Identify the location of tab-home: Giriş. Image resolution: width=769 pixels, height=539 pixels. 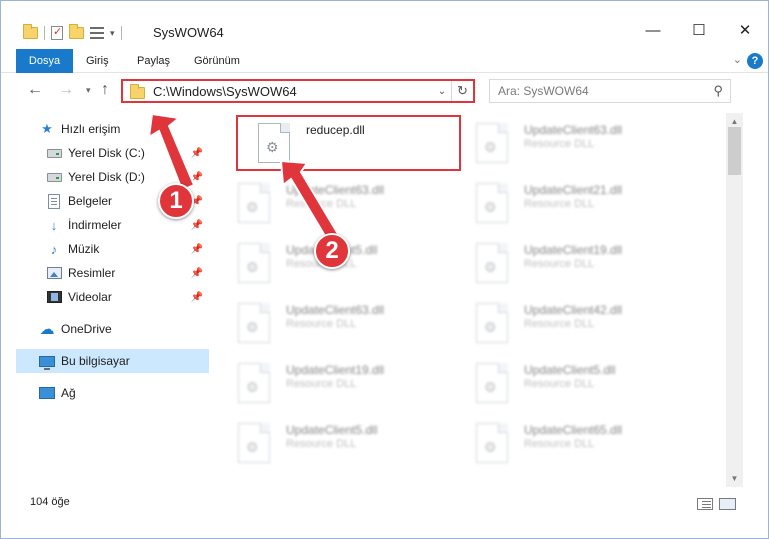
(97, 61).